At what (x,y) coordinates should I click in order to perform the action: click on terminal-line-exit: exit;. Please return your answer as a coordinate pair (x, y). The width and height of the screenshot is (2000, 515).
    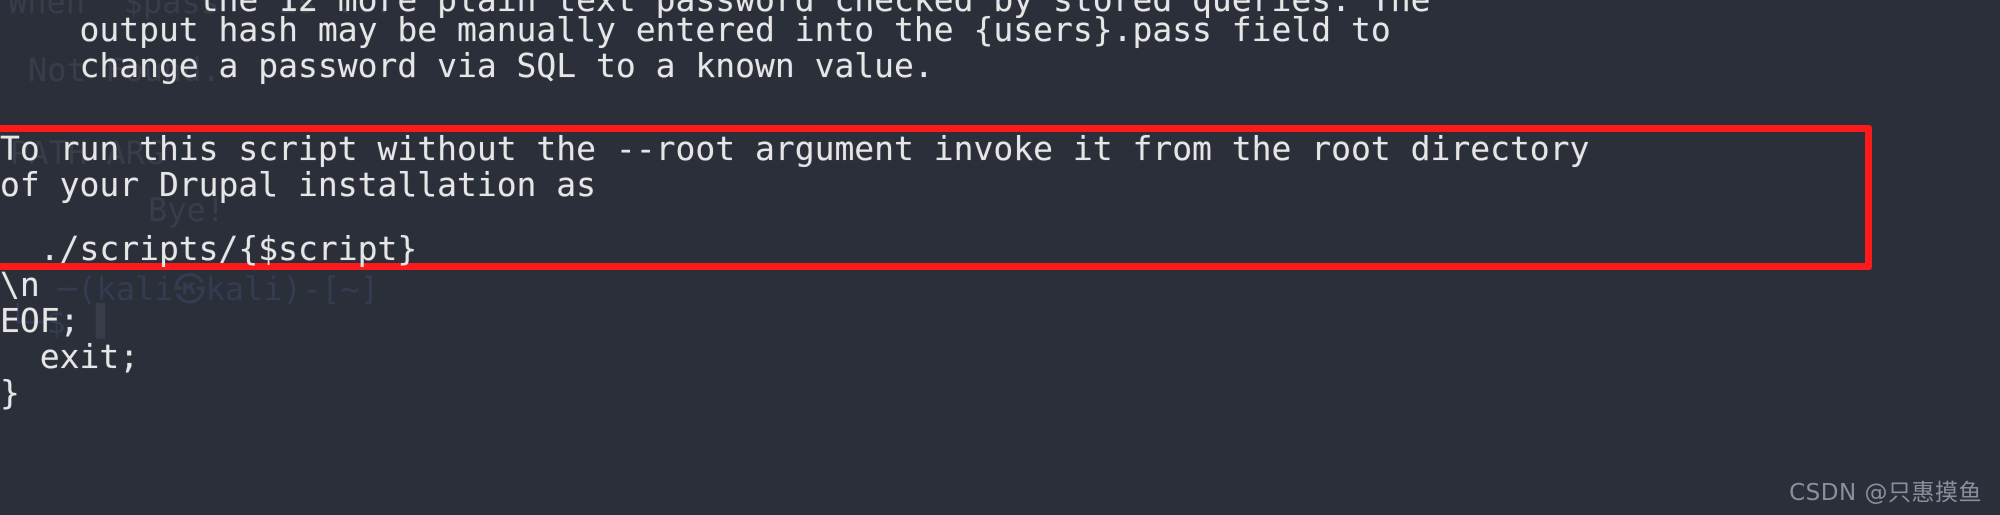
    Looking at the image, I should click on (70, 356).